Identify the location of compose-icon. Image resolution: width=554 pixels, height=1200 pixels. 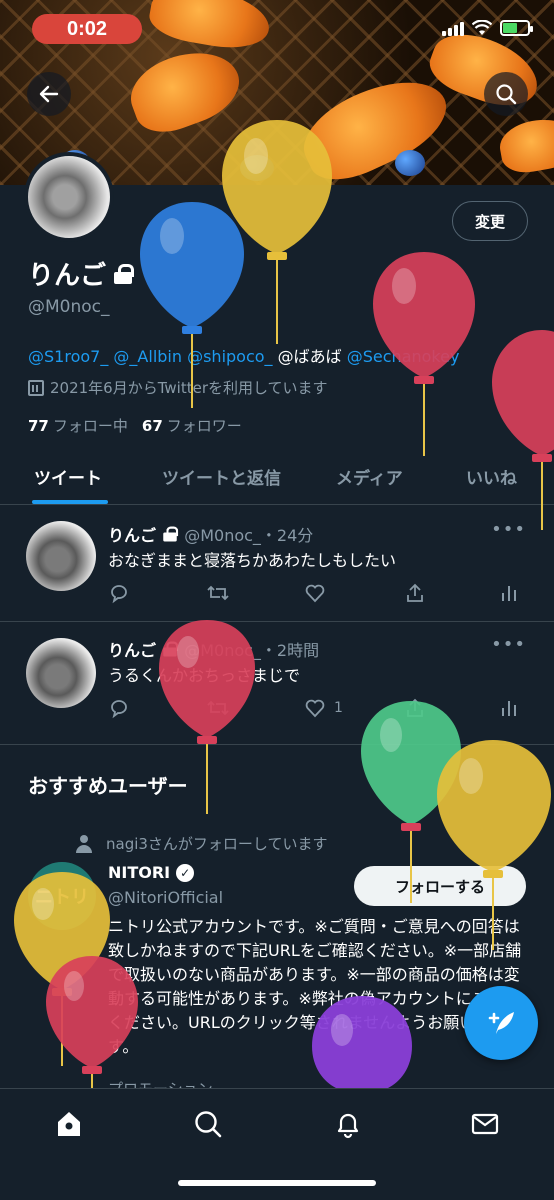
(501, 1023).